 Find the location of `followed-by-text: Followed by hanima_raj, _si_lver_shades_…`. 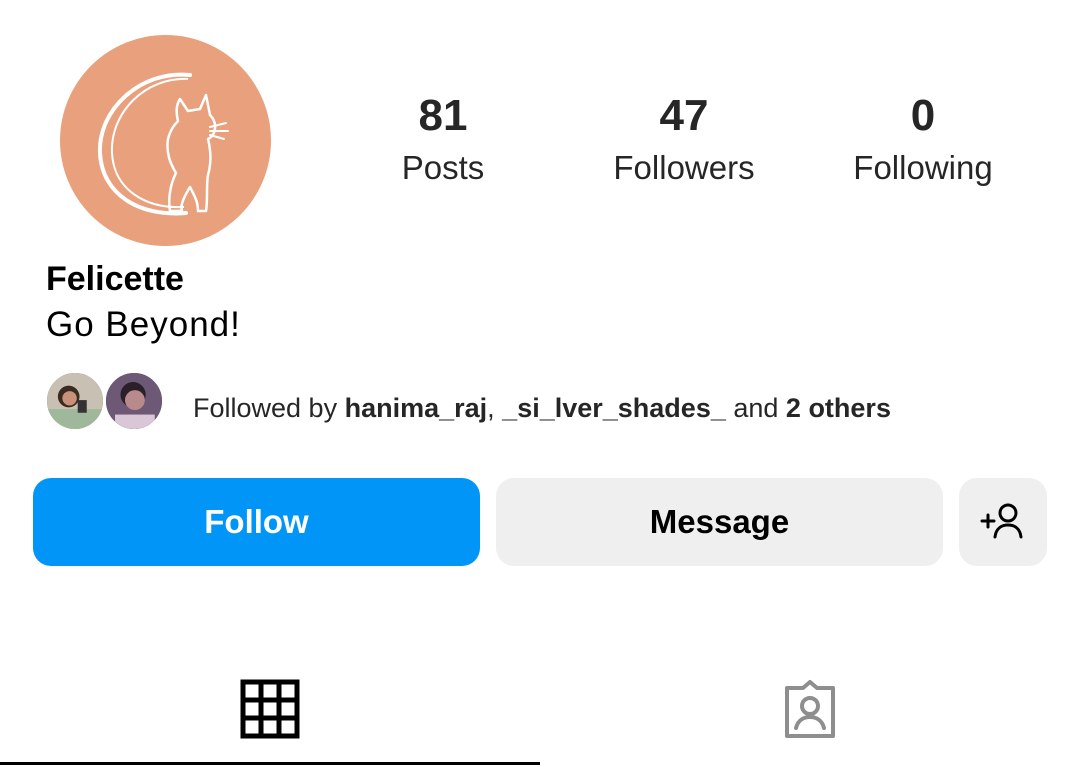

followed-by-text: Followed by hanima_raj, _si_lver_shades_… is located at coordinates (542, 408).